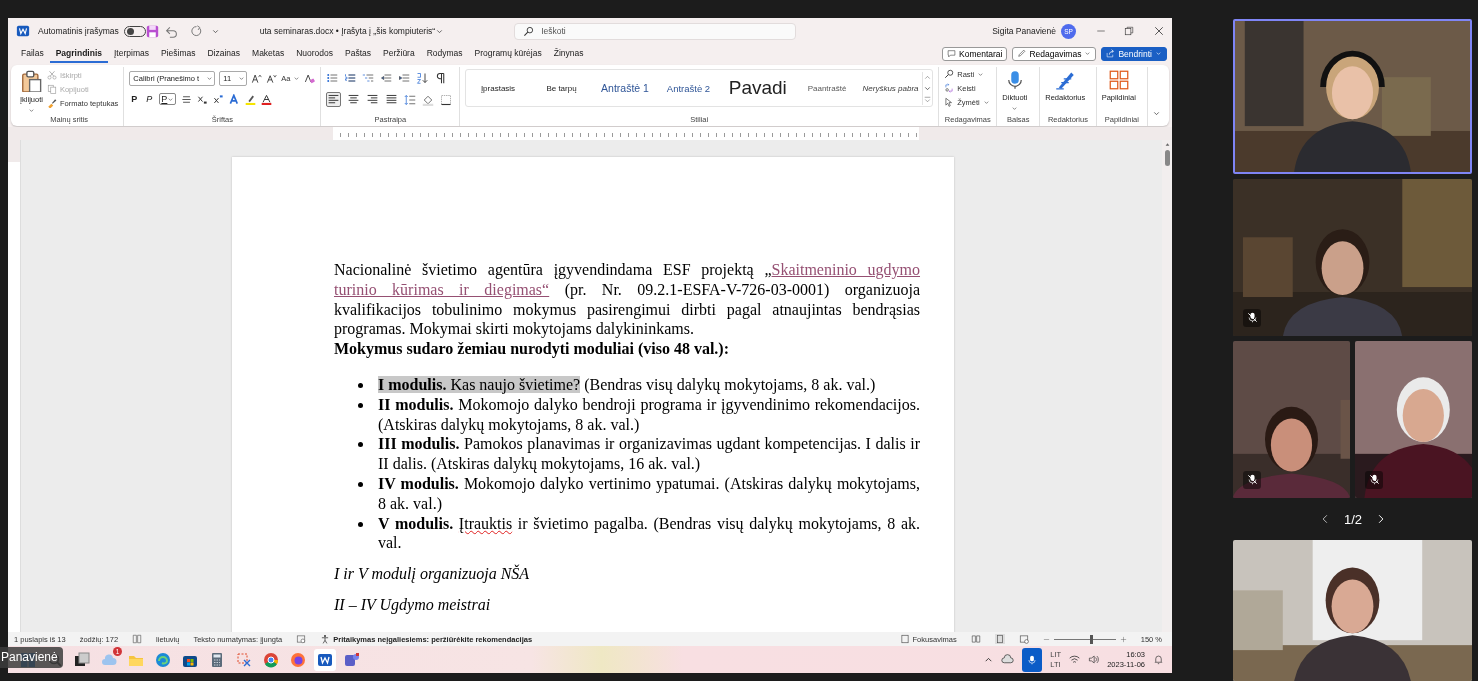  What do you see at coordinates (368, 78) in the screenshot?
I see `multilevel-list-icon` at bounding box center [368, 78].